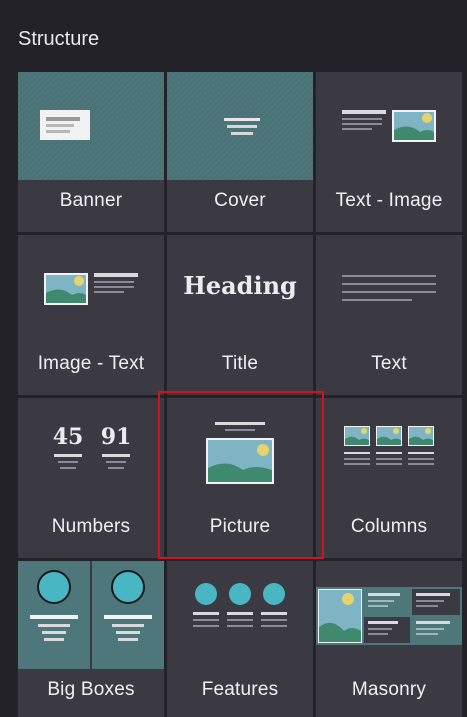  I want to click on snippet-big-boxes: Big Boxes, so click(91, 639).